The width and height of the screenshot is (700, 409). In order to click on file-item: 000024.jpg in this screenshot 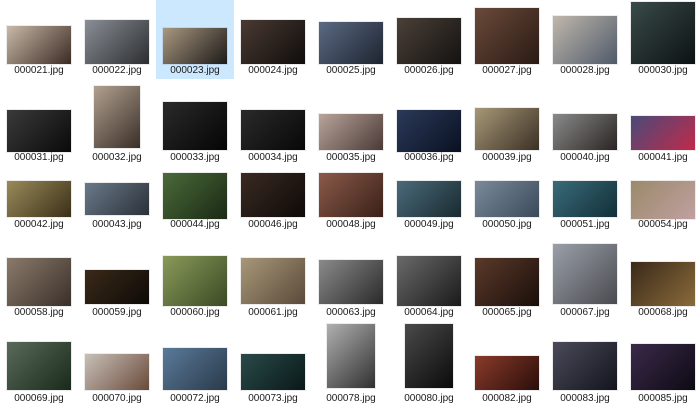, I will do `click(273, 39)`.